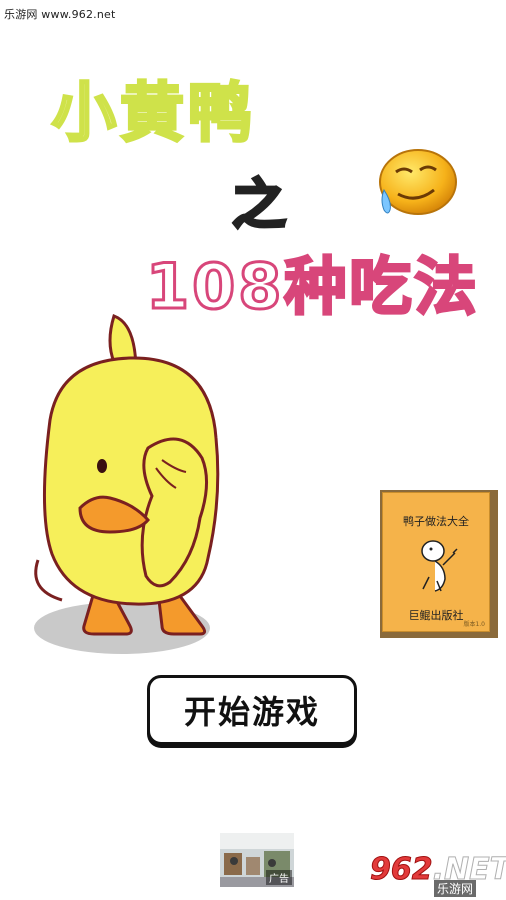  I want to click on game-title-line1: 小黄鸭, so click(153, 114).